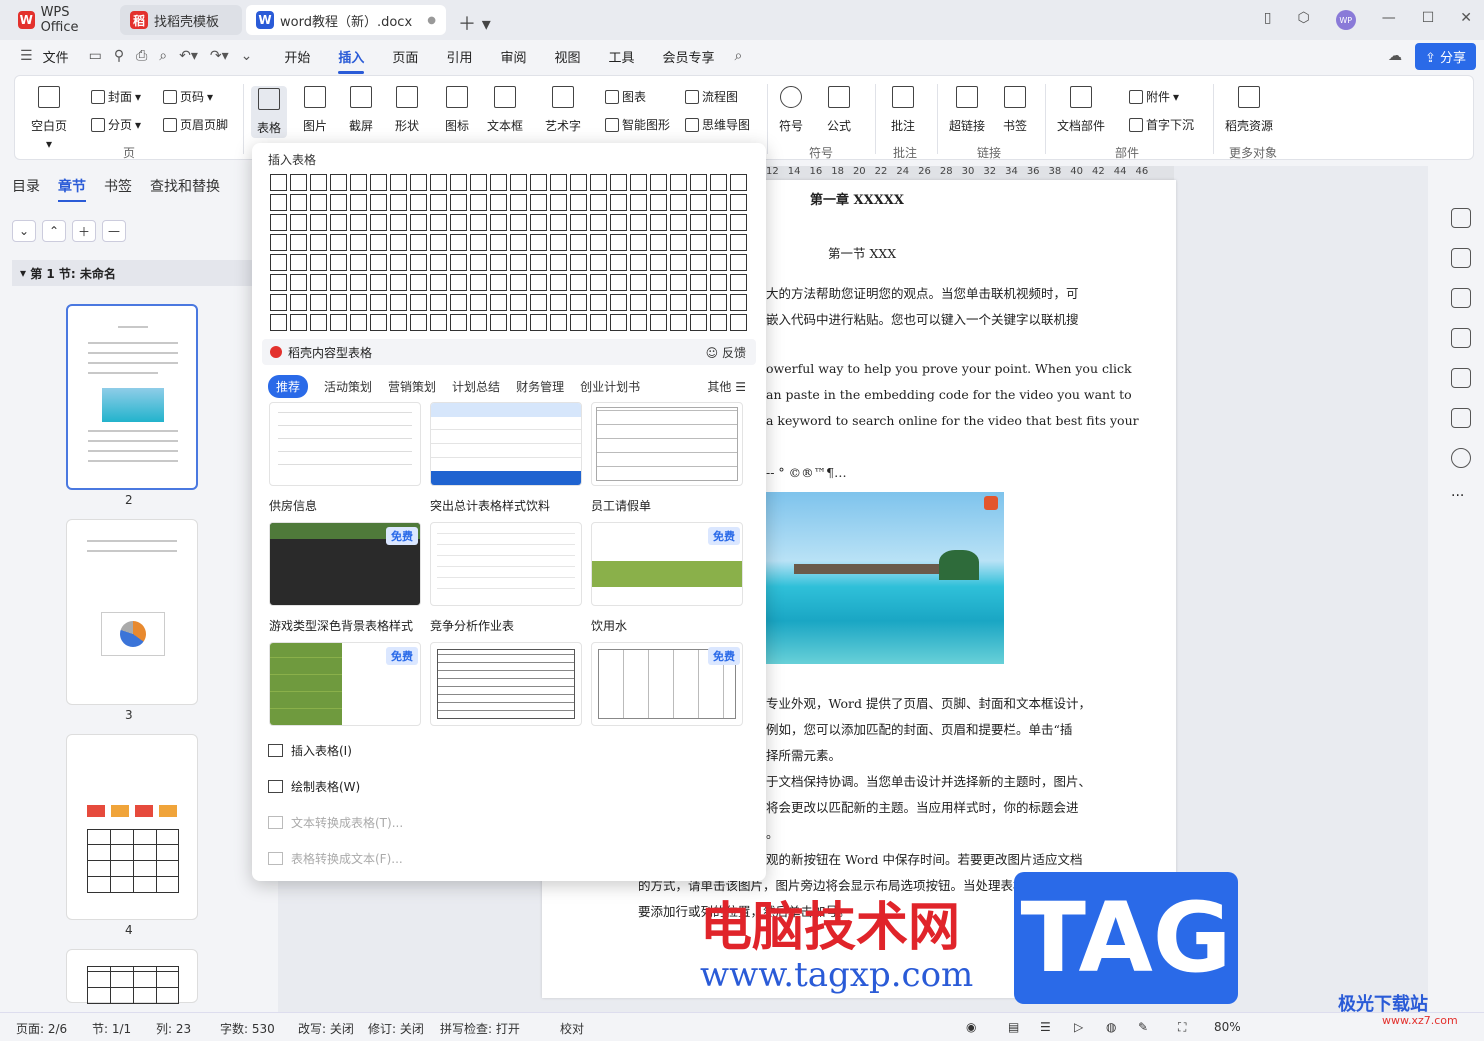 Image resolution: width=1484 pixels, height=1041 pixels. I want to click on web-view-icon: ◍, so click(1111, 1027).